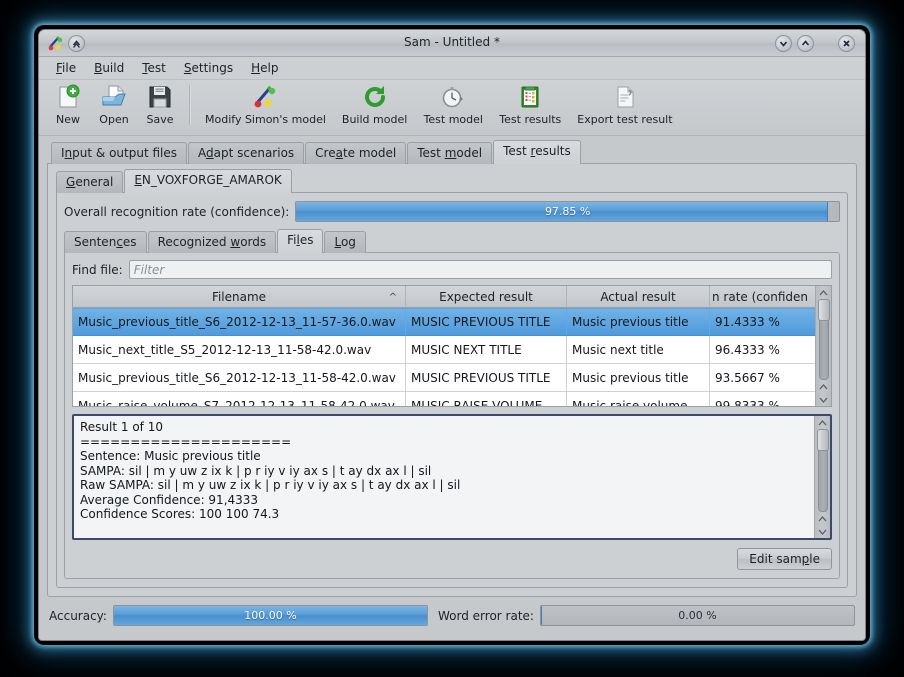 This screenshot has height=677, width=904. Describe the element at coordinates (160, 104) in the screenshot. I see `toolbar-button-save: Save` at that location.